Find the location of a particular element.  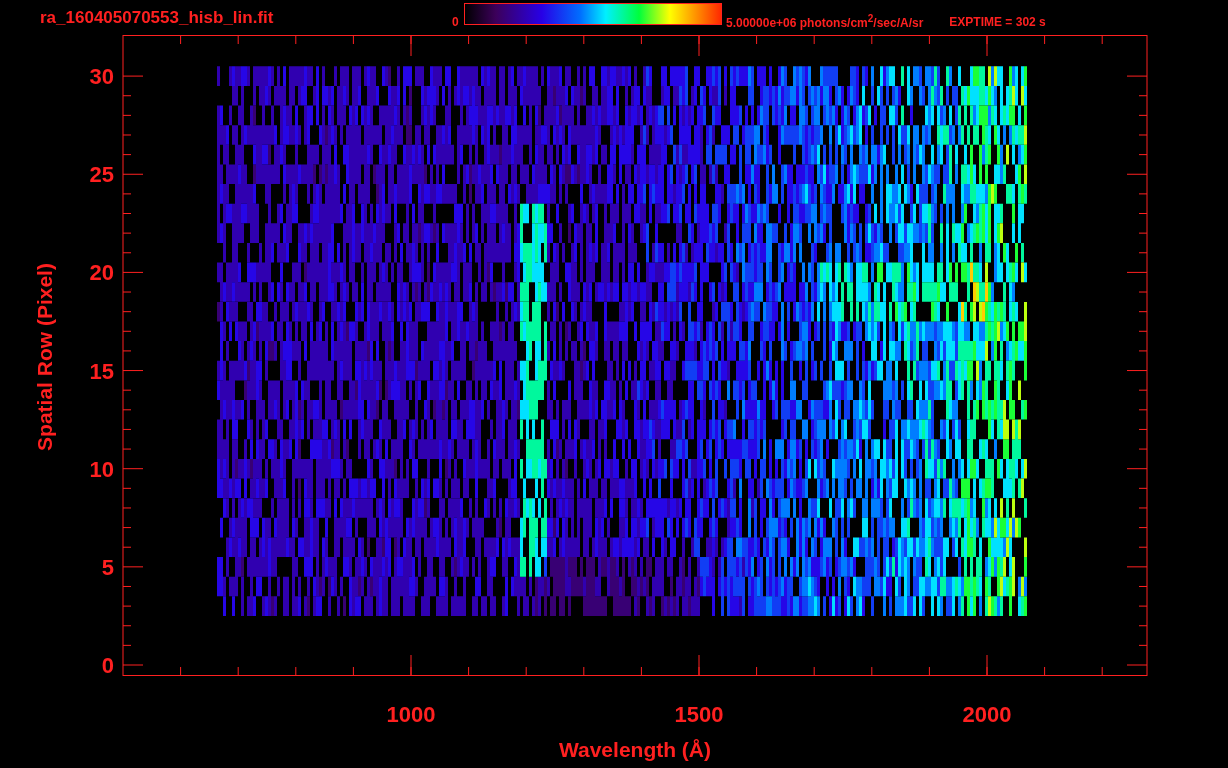

file-title: ra_160405070553_hisb_lin.fit is located at coordinates (157, 17).